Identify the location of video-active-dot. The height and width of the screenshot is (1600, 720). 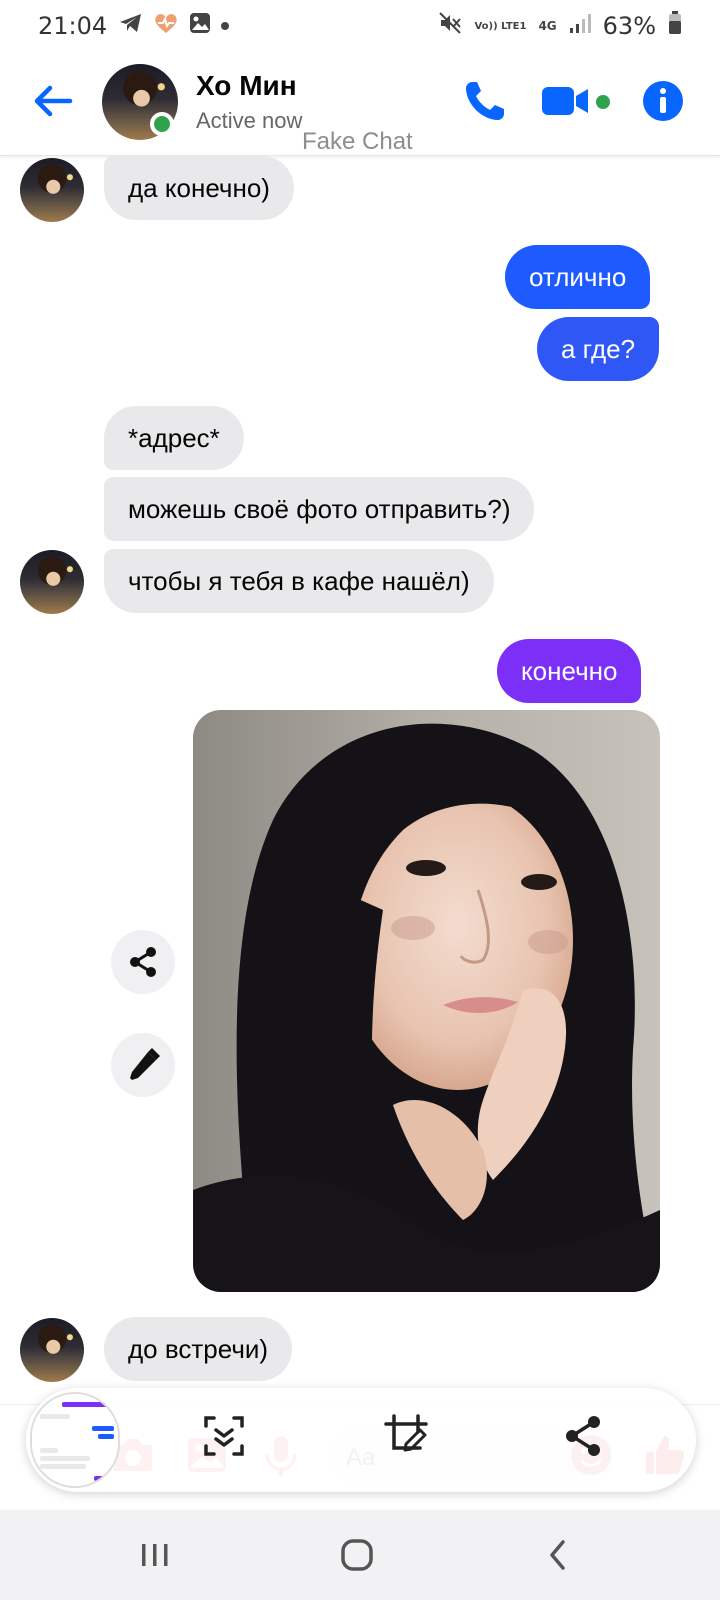
(603, 102).